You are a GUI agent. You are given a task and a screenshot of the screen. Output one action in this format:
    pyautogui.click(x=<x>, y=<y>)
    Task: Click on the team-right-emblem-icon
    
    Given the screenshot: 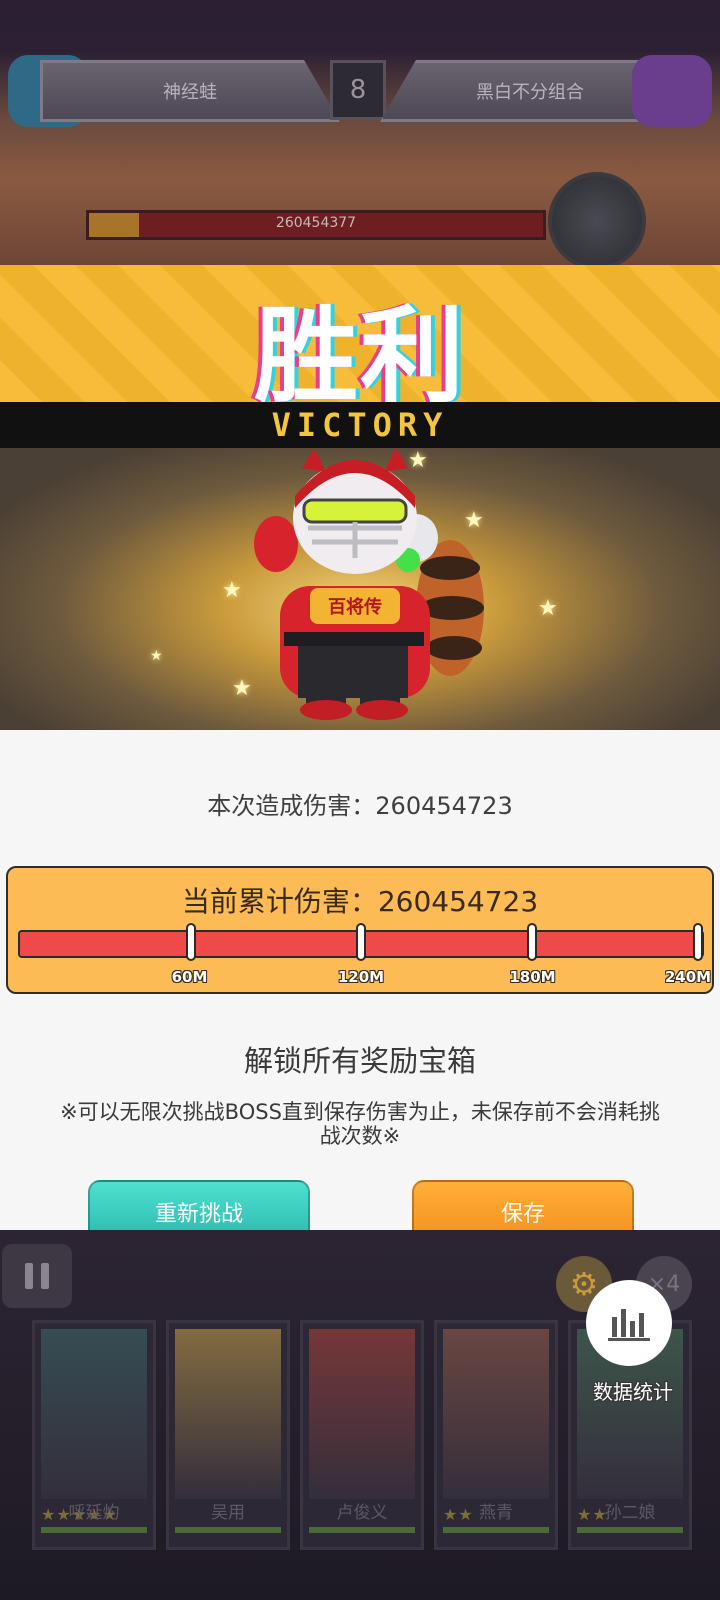 What is the action you would take?
    pyautogui.click(x=672, y=91)
    